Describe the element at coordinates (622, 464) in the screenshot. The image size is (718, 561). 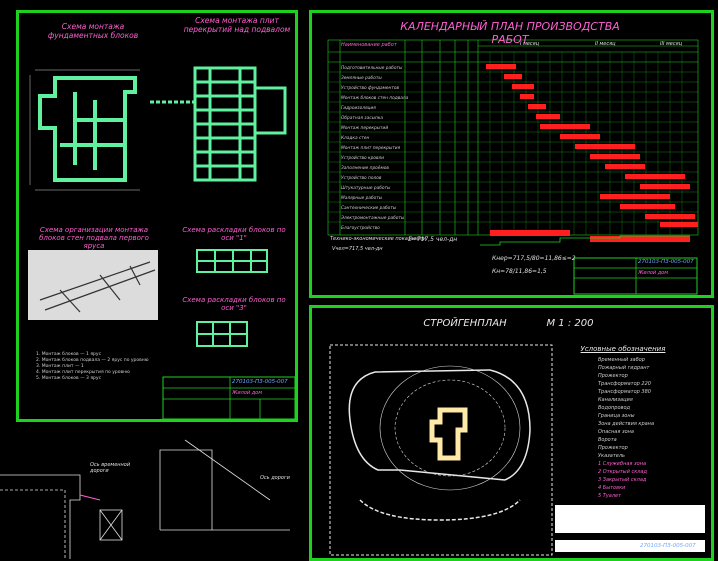
I see `legend-item: 1 Служебная зона` at that location.